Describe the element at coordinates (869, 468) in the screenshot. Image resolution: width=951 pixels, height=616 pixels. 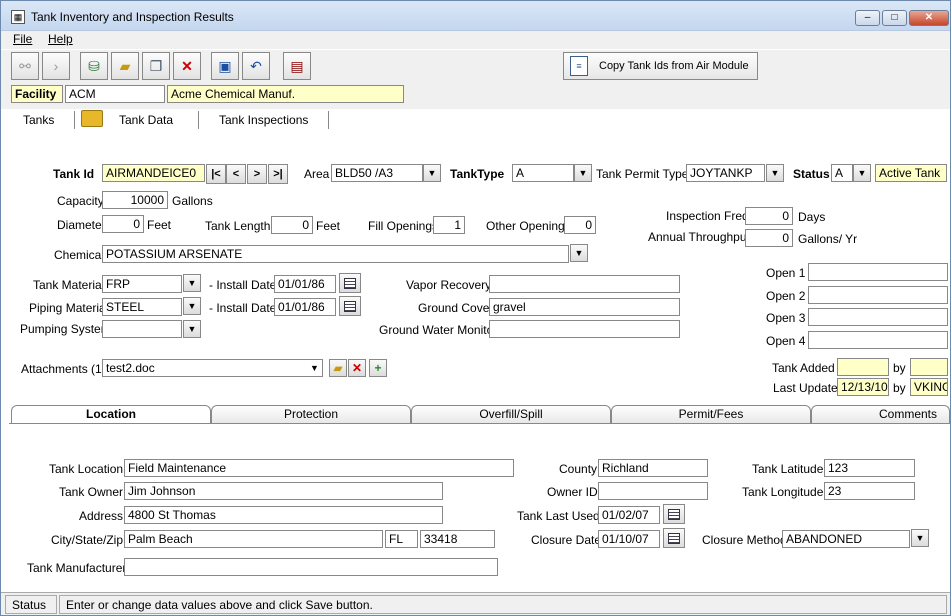
I see `tank-latitude-input: 123` at that location.